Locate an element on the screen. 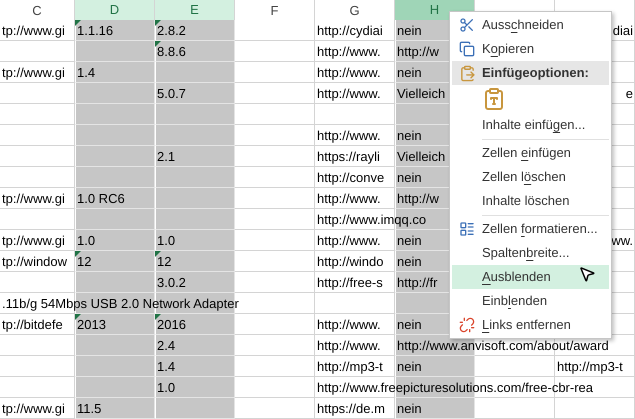  cell-text: http://windo is located at coordinates (350, 261).